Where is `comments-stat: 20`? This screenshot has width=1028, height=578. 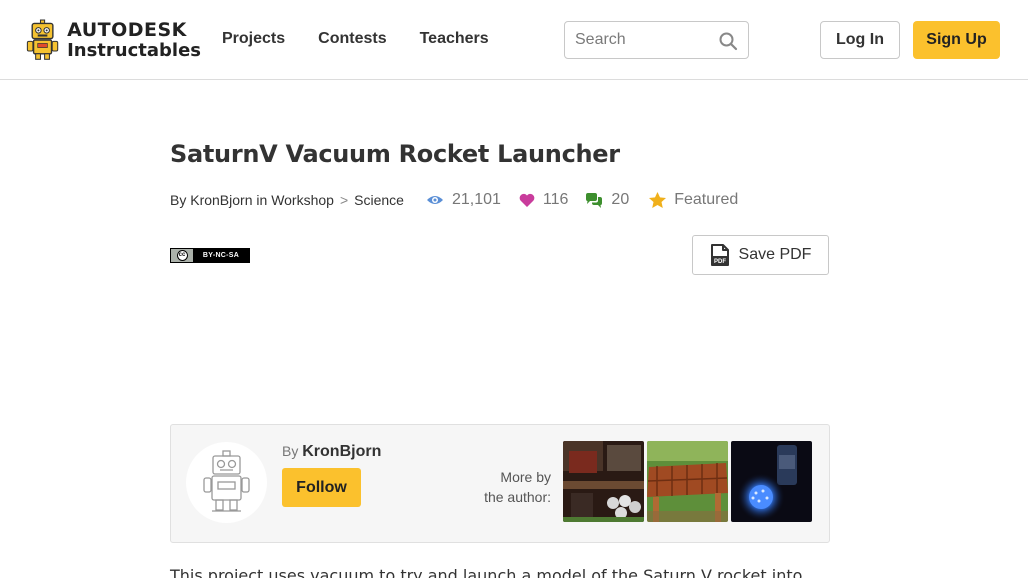
comments-stat: 20 is located at coordinates (607, 200).